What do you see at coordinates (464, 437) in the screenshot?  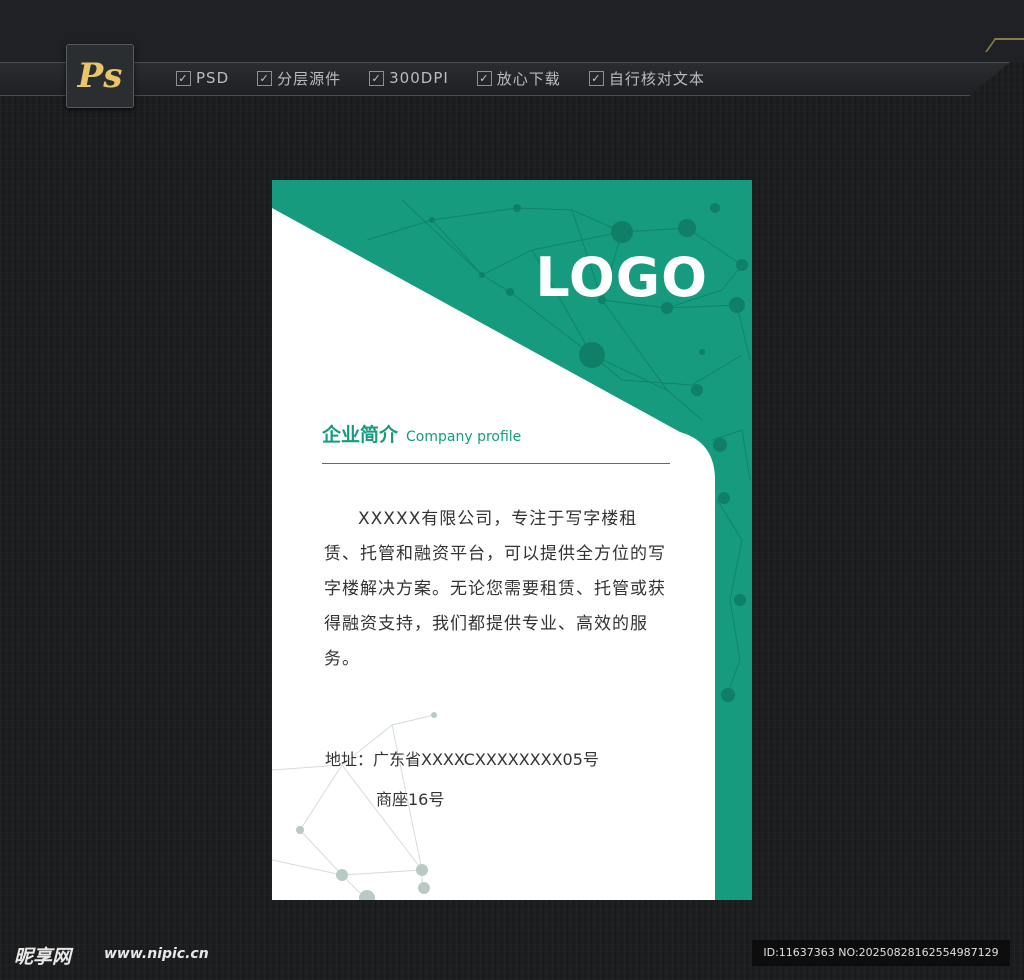 I see `profile-title-en: Company profile` at bounding box center [464, 437].